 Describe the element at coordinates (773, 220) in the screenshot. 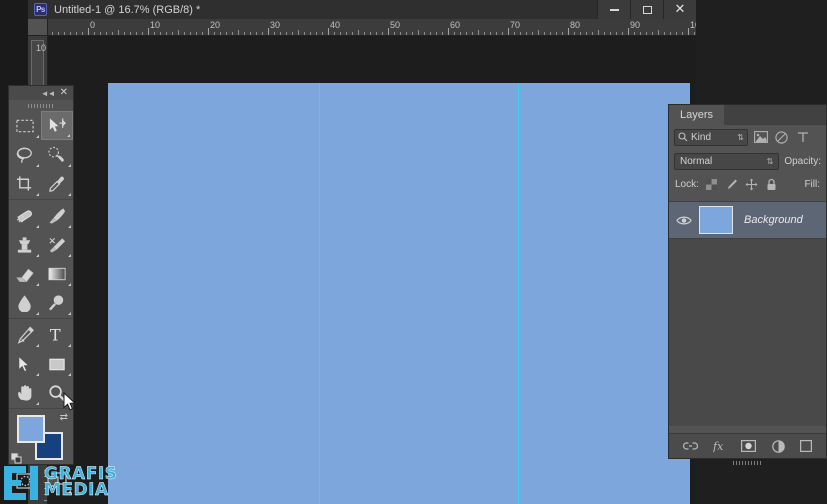

I see `layer-name: Background` at that location.